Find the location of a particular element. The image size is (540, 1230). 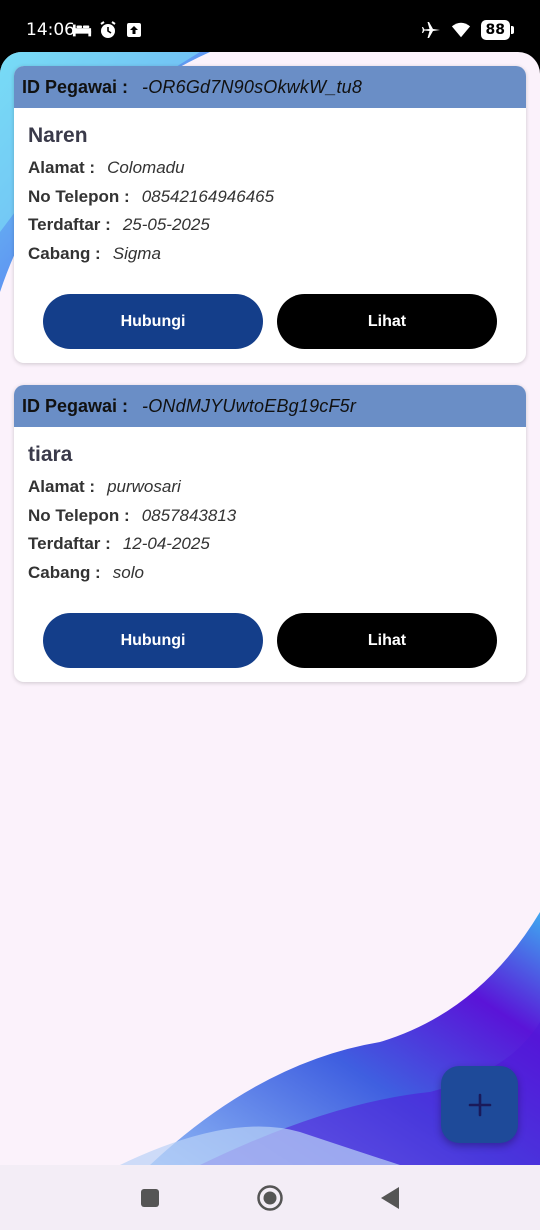

registered-value: 25-05-2025 is located at coordinates (166, 224).